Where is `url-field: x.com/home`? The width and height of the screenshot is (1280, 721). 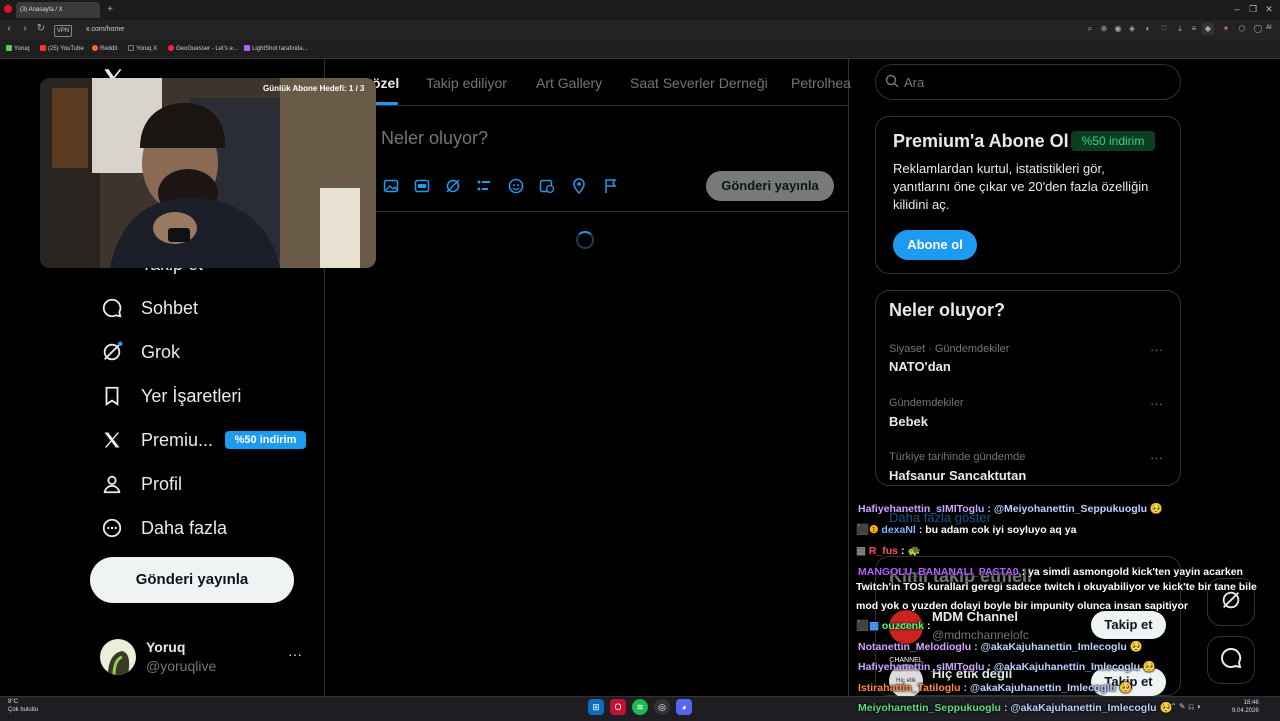
url-field: x.com/home is located at coordinates (186, 30).